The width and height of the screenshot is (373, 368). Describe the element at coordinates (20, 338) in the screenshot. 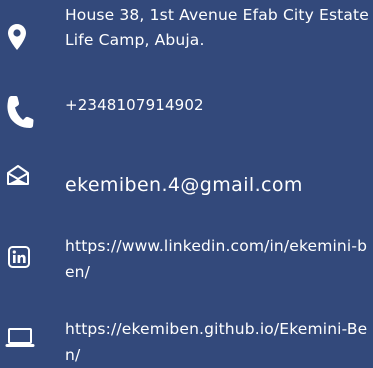

I see `laptop-icon` at that location.